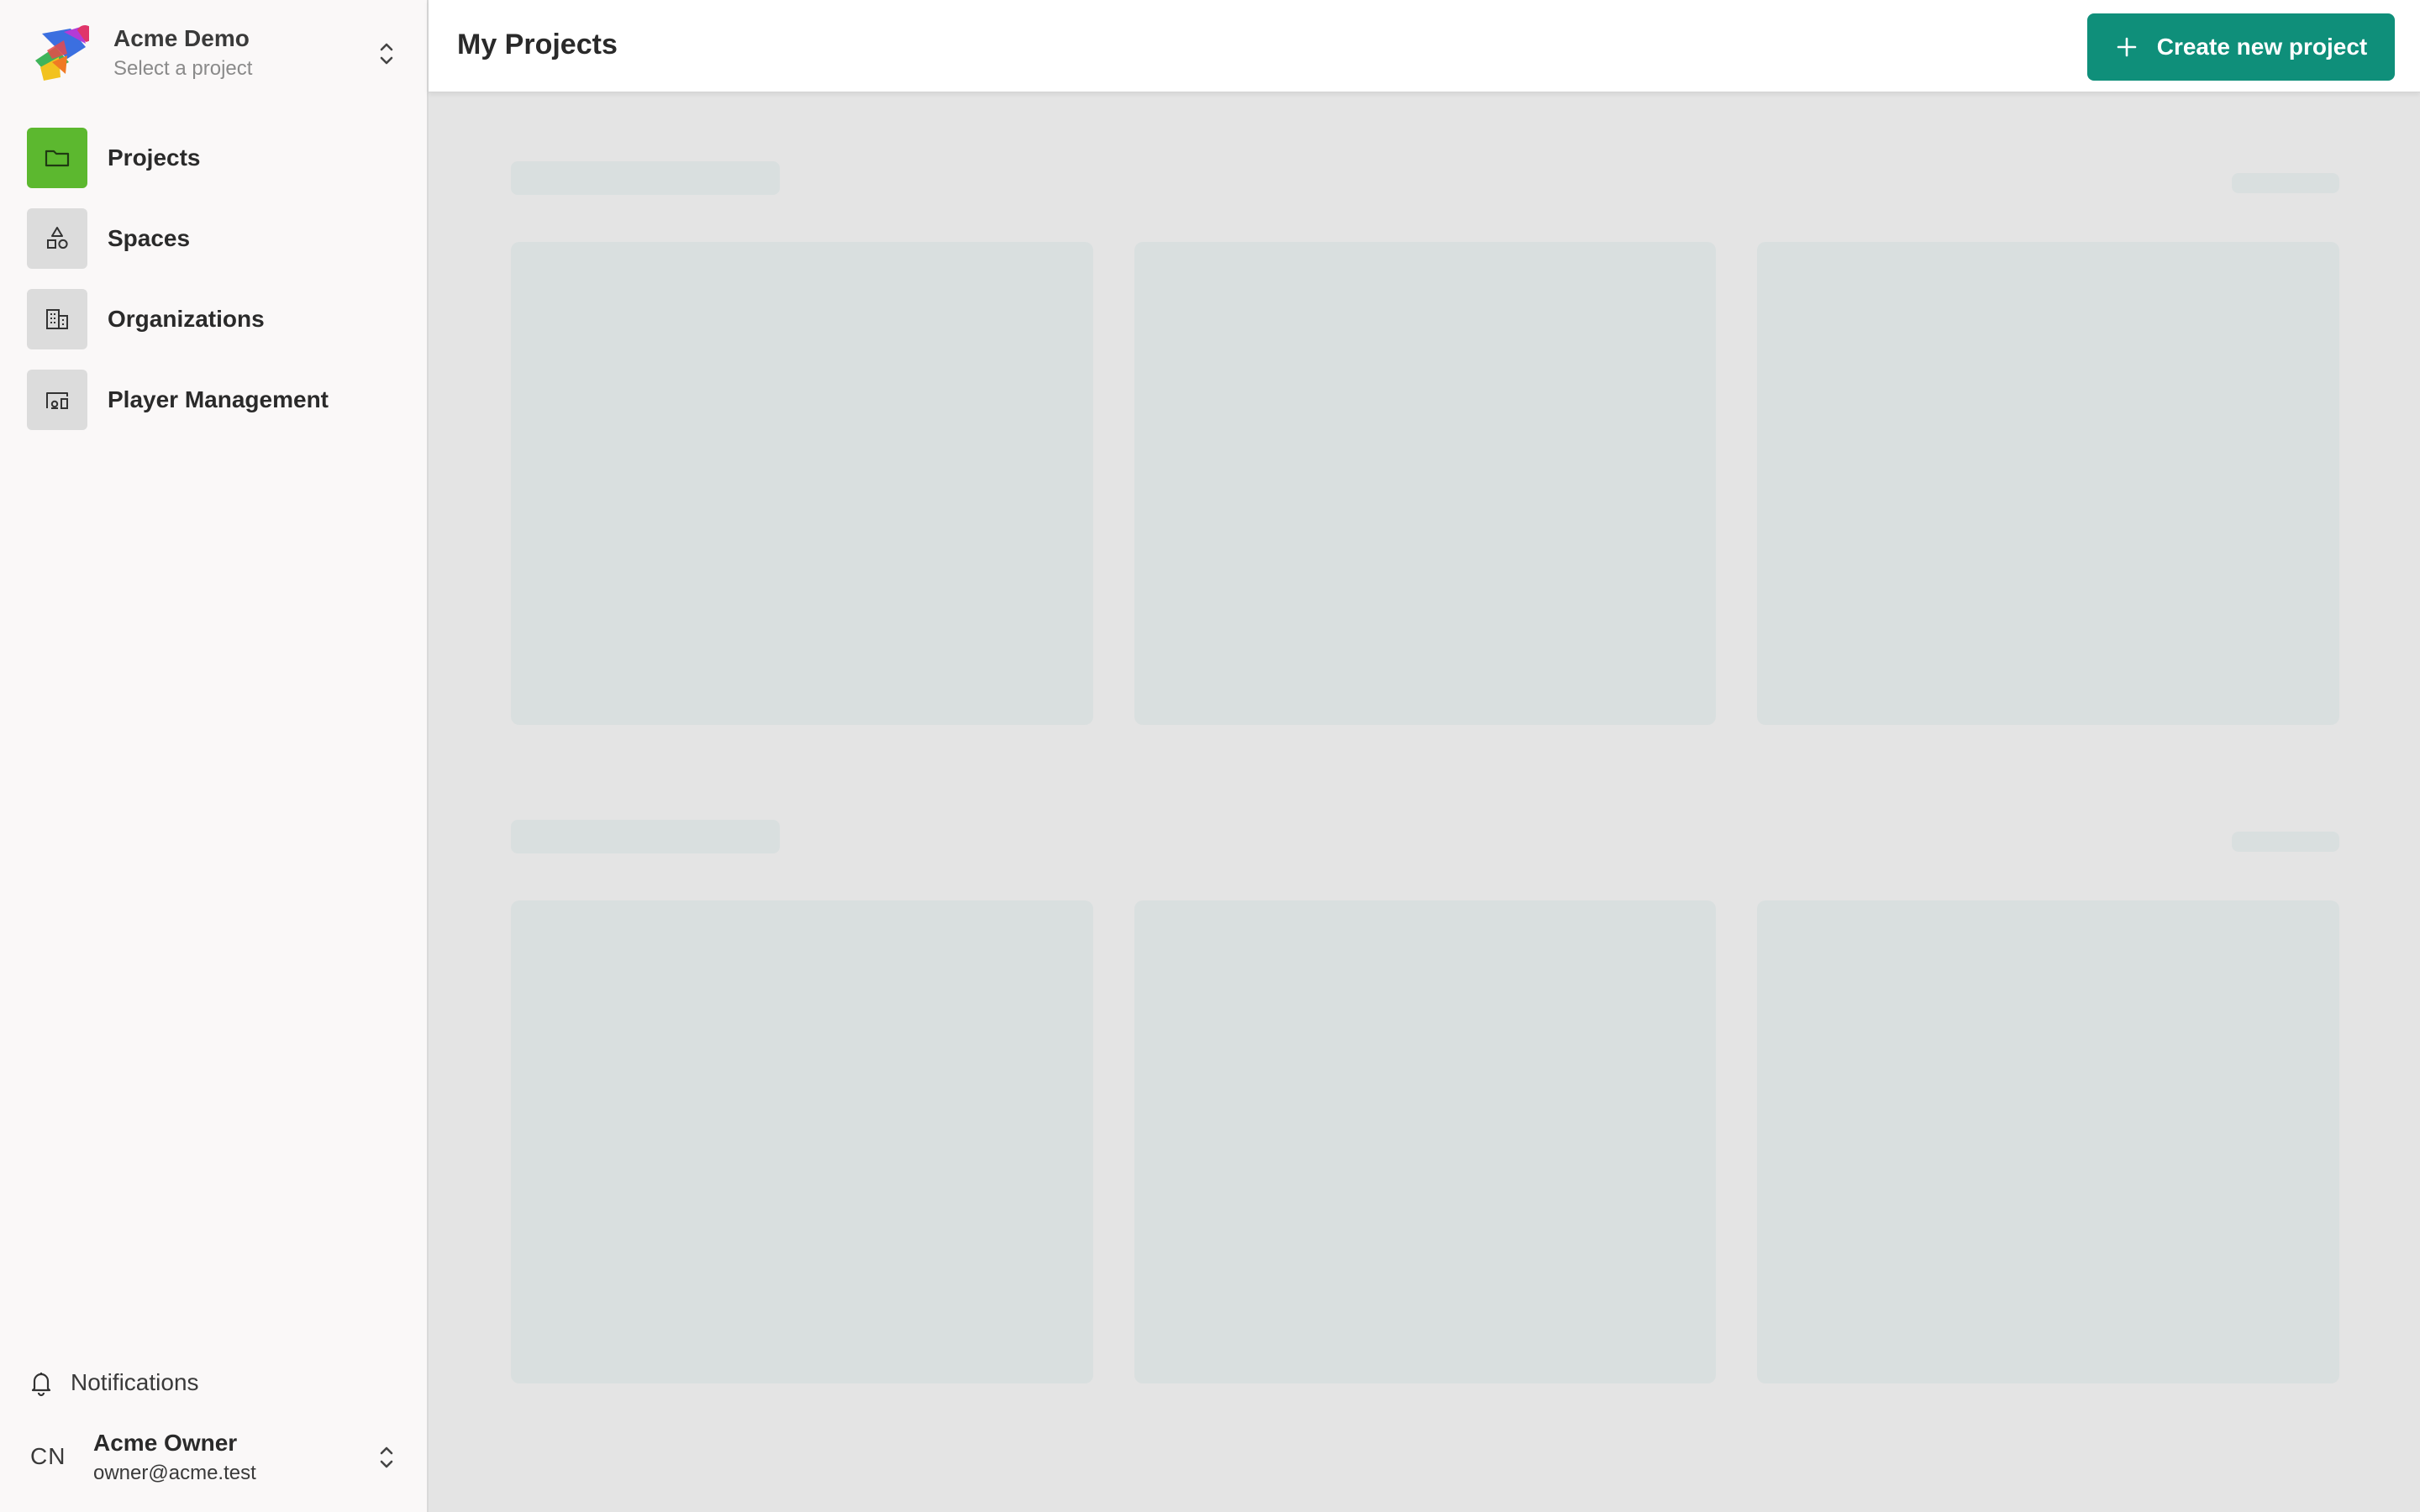  I want to click on notifications-label: Notifications, so click(135, 1382).